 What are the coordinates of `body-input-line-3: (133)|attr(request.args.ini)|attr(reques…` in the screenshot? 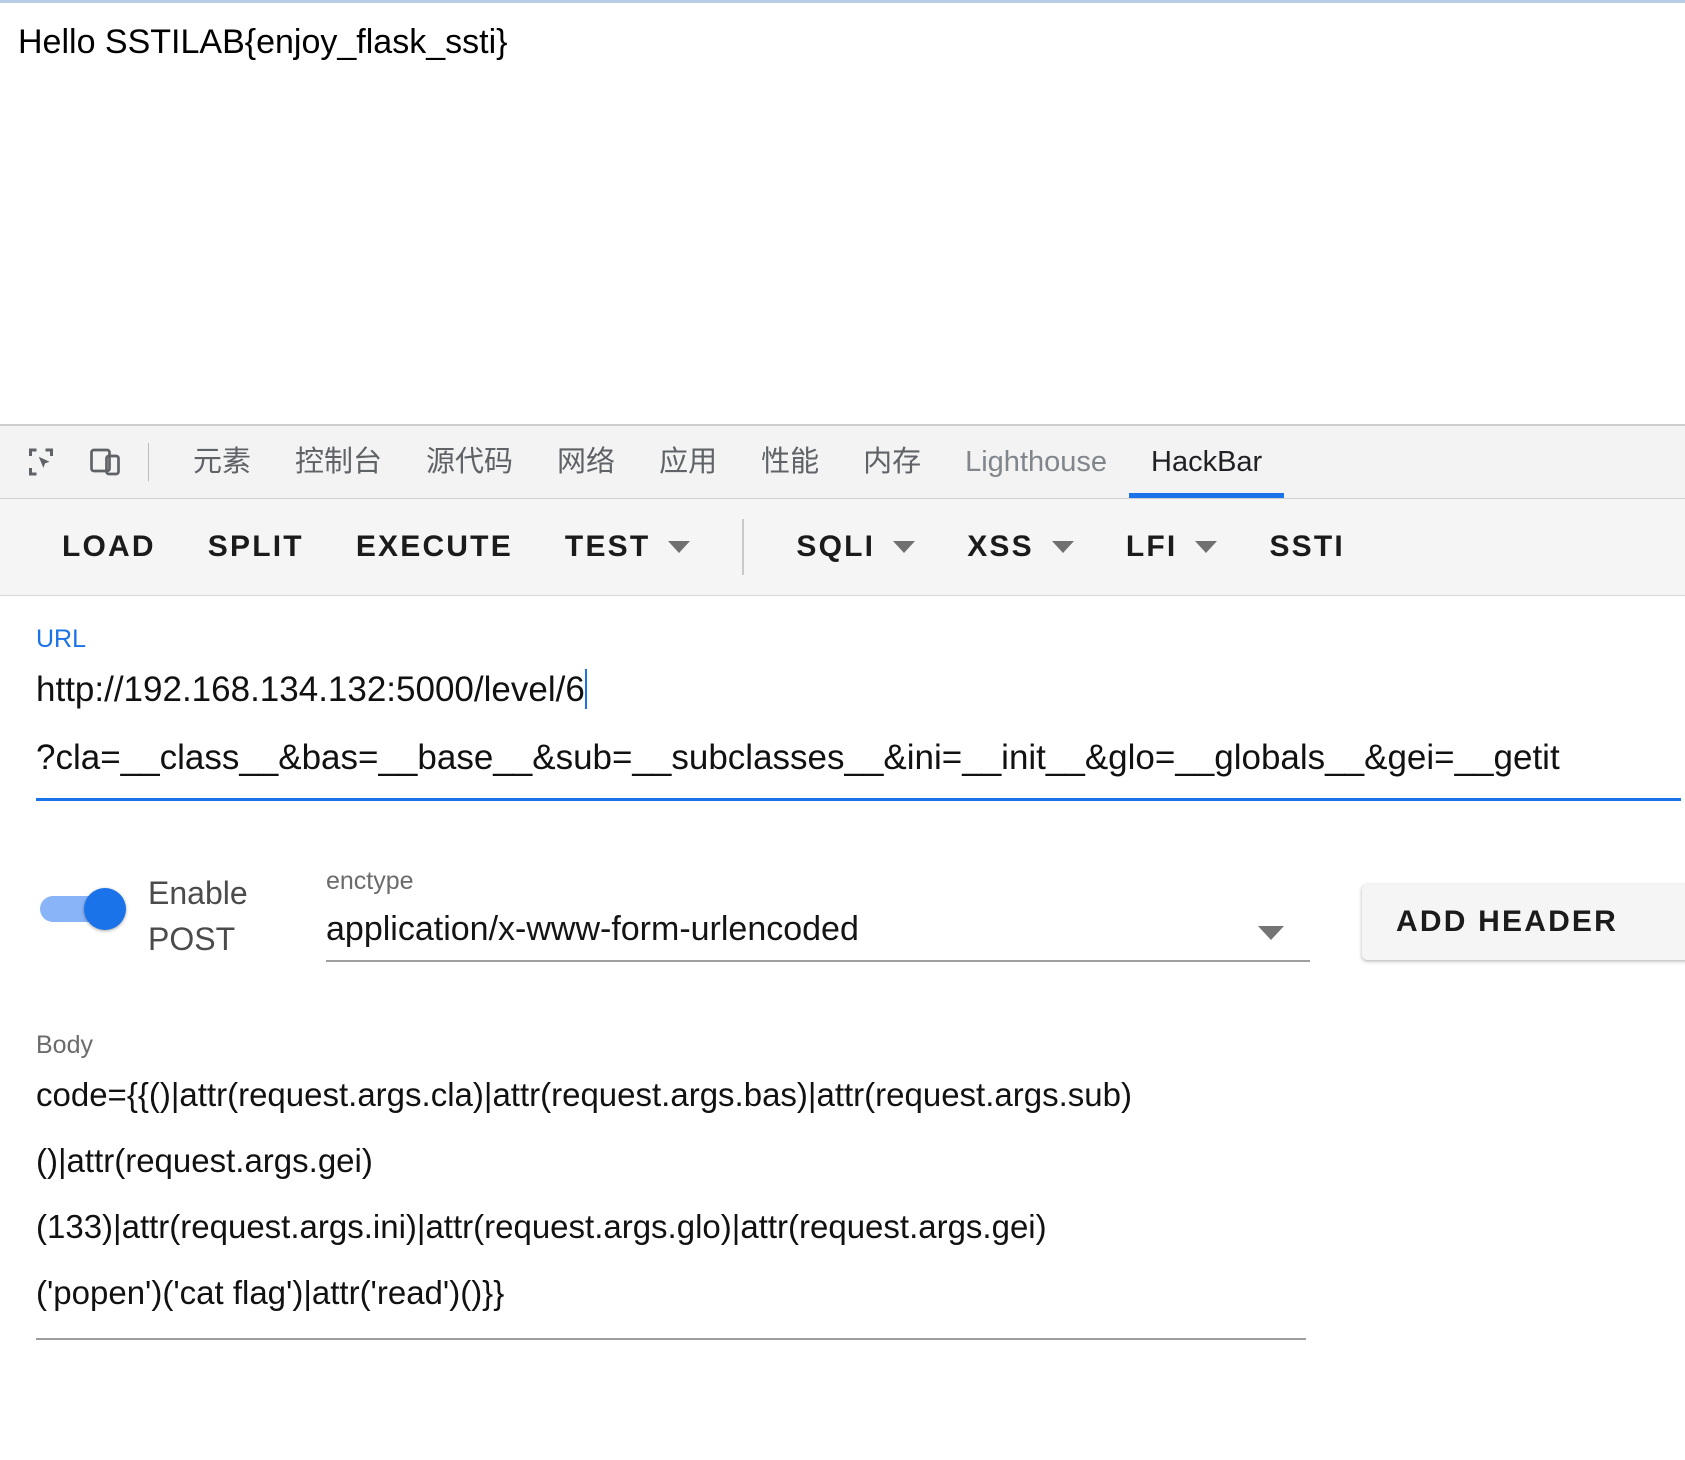 It's located at (856, 1227).